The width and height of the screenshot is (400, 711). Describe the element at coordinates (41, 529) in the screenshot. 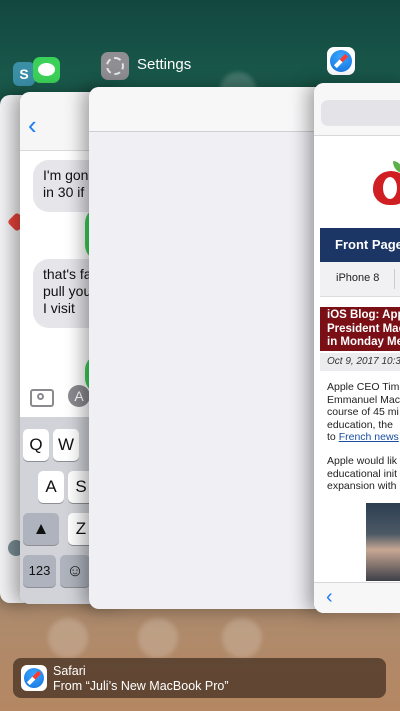

I see `shift-key: ▲` at that location.